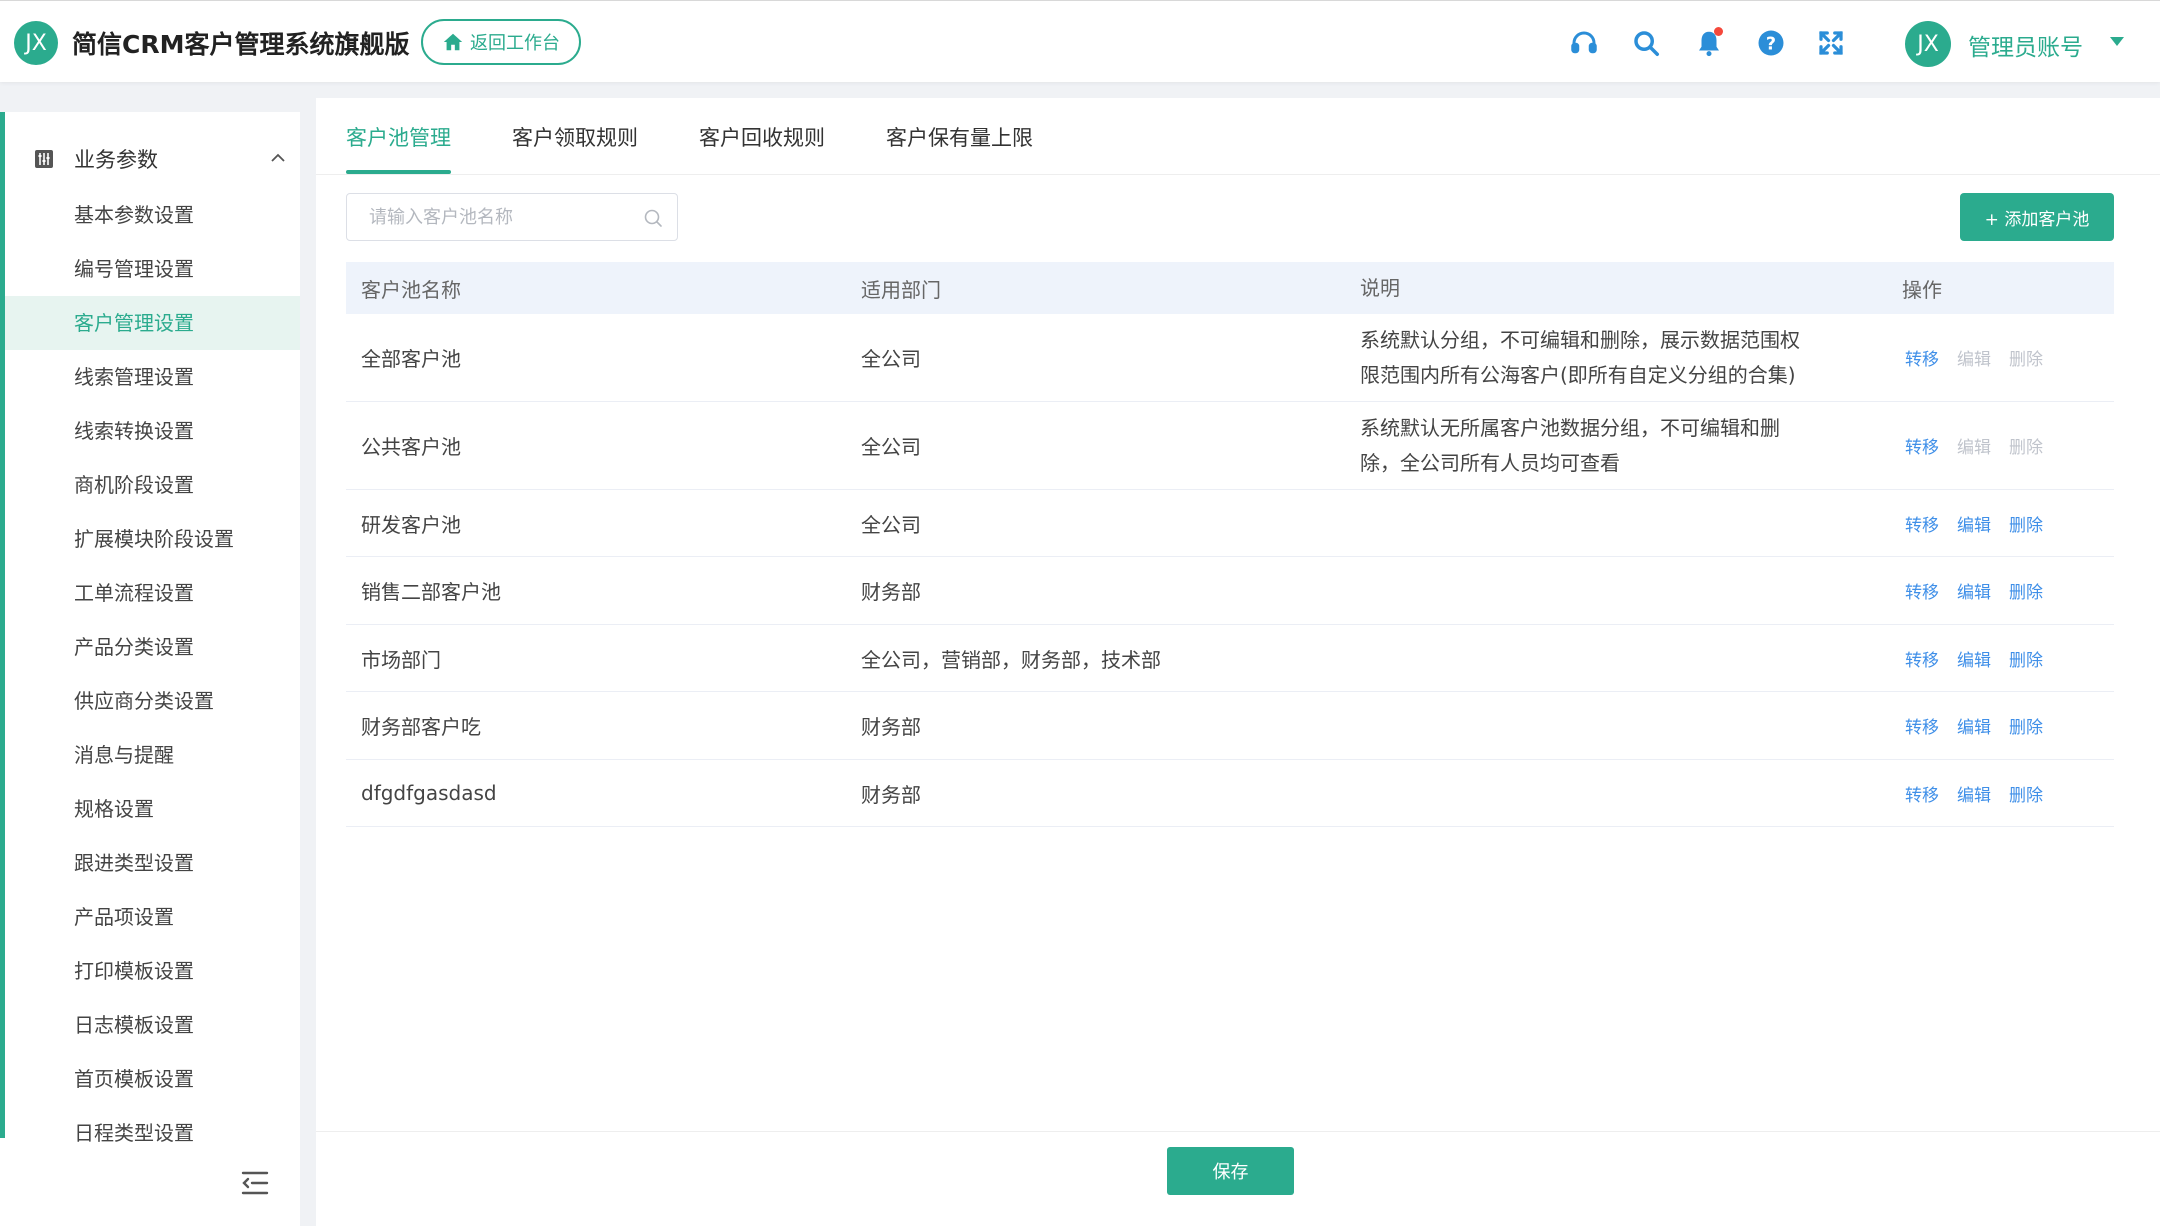  What do you see at coordinates (164, 159) in the screenshot?
I see `sidebar-group-business-params: 业务参数` at bounding box center [164, 159].